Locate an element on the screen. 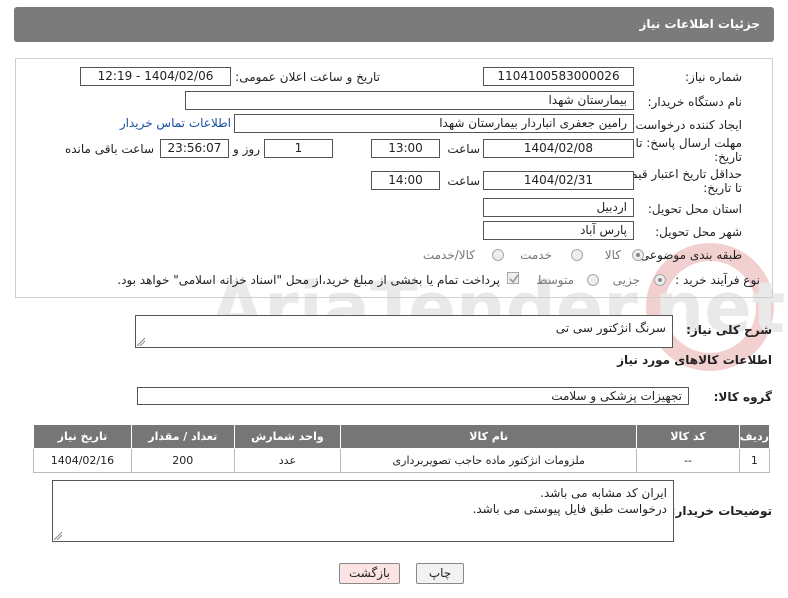 Image resolution: width=788 pixels, height=598 pixels. col-header-item-code: کد کالا is located at coordinates (688, 436).